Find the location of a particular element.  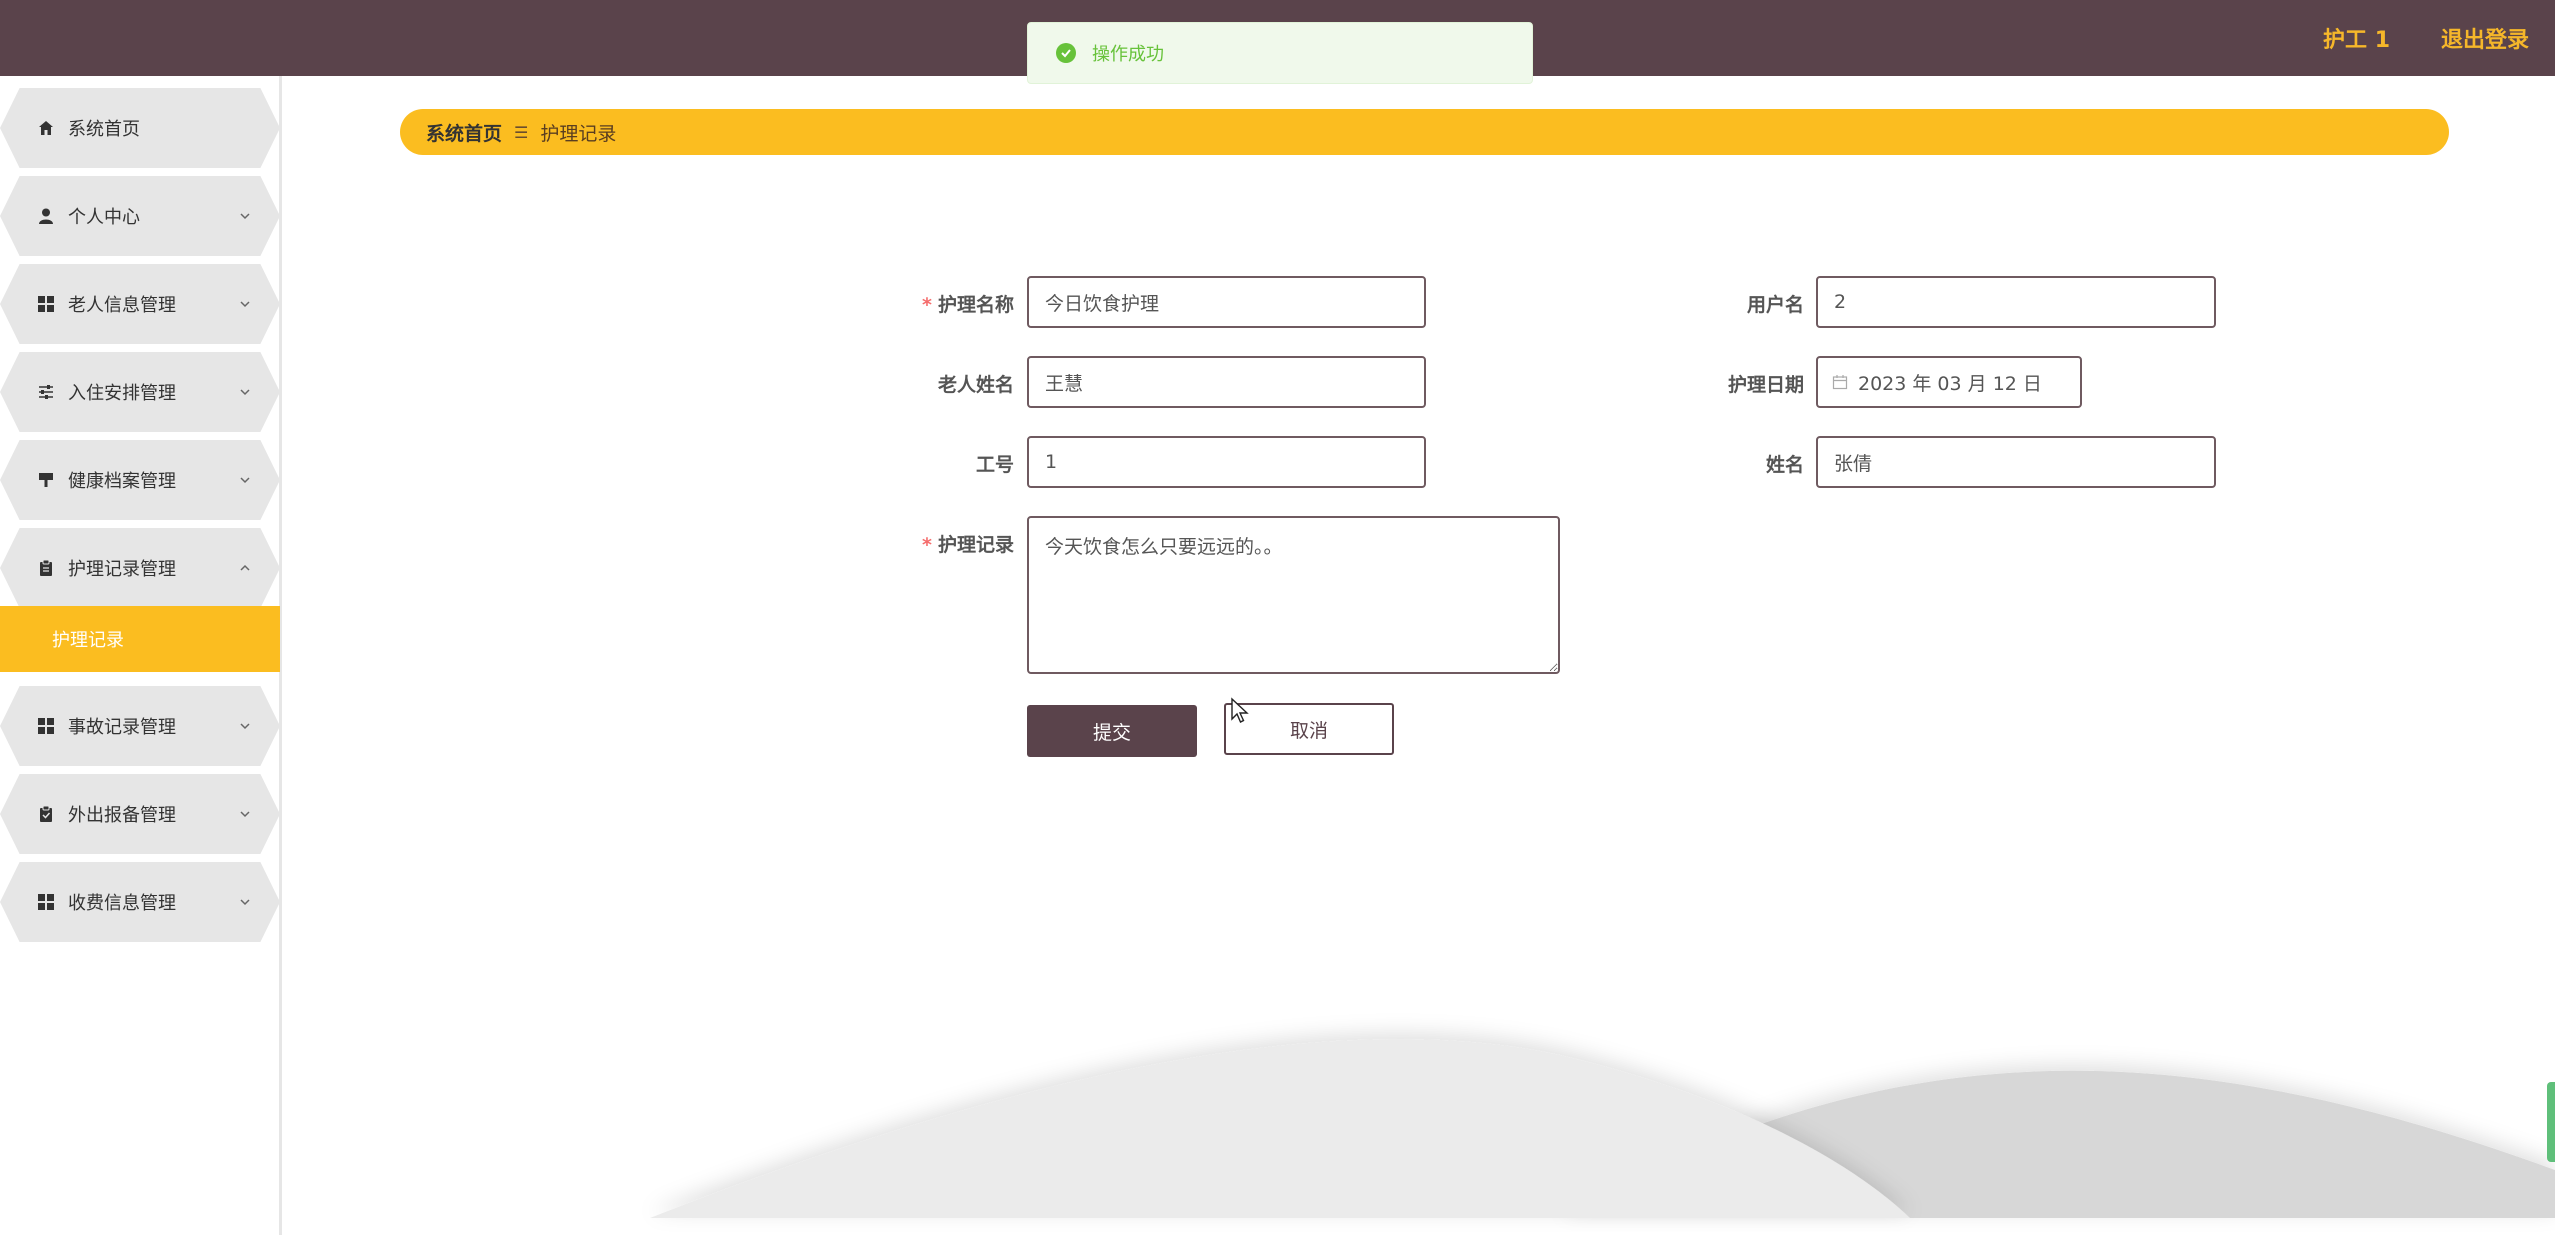

home-icon is located at coordinates (46, 128).